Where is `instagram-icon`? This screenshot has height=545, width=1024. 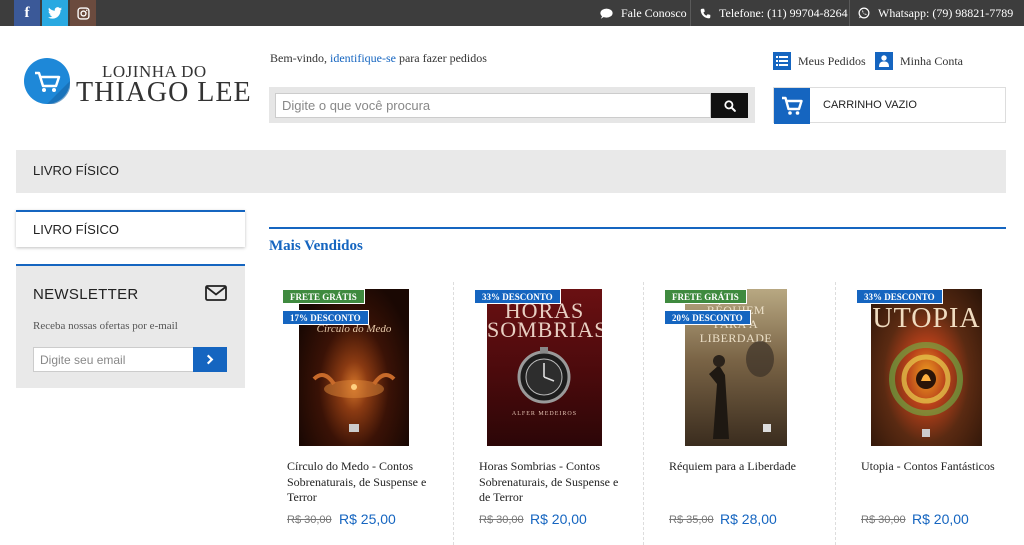
instagram-icon is located at coordinates (83, 13).